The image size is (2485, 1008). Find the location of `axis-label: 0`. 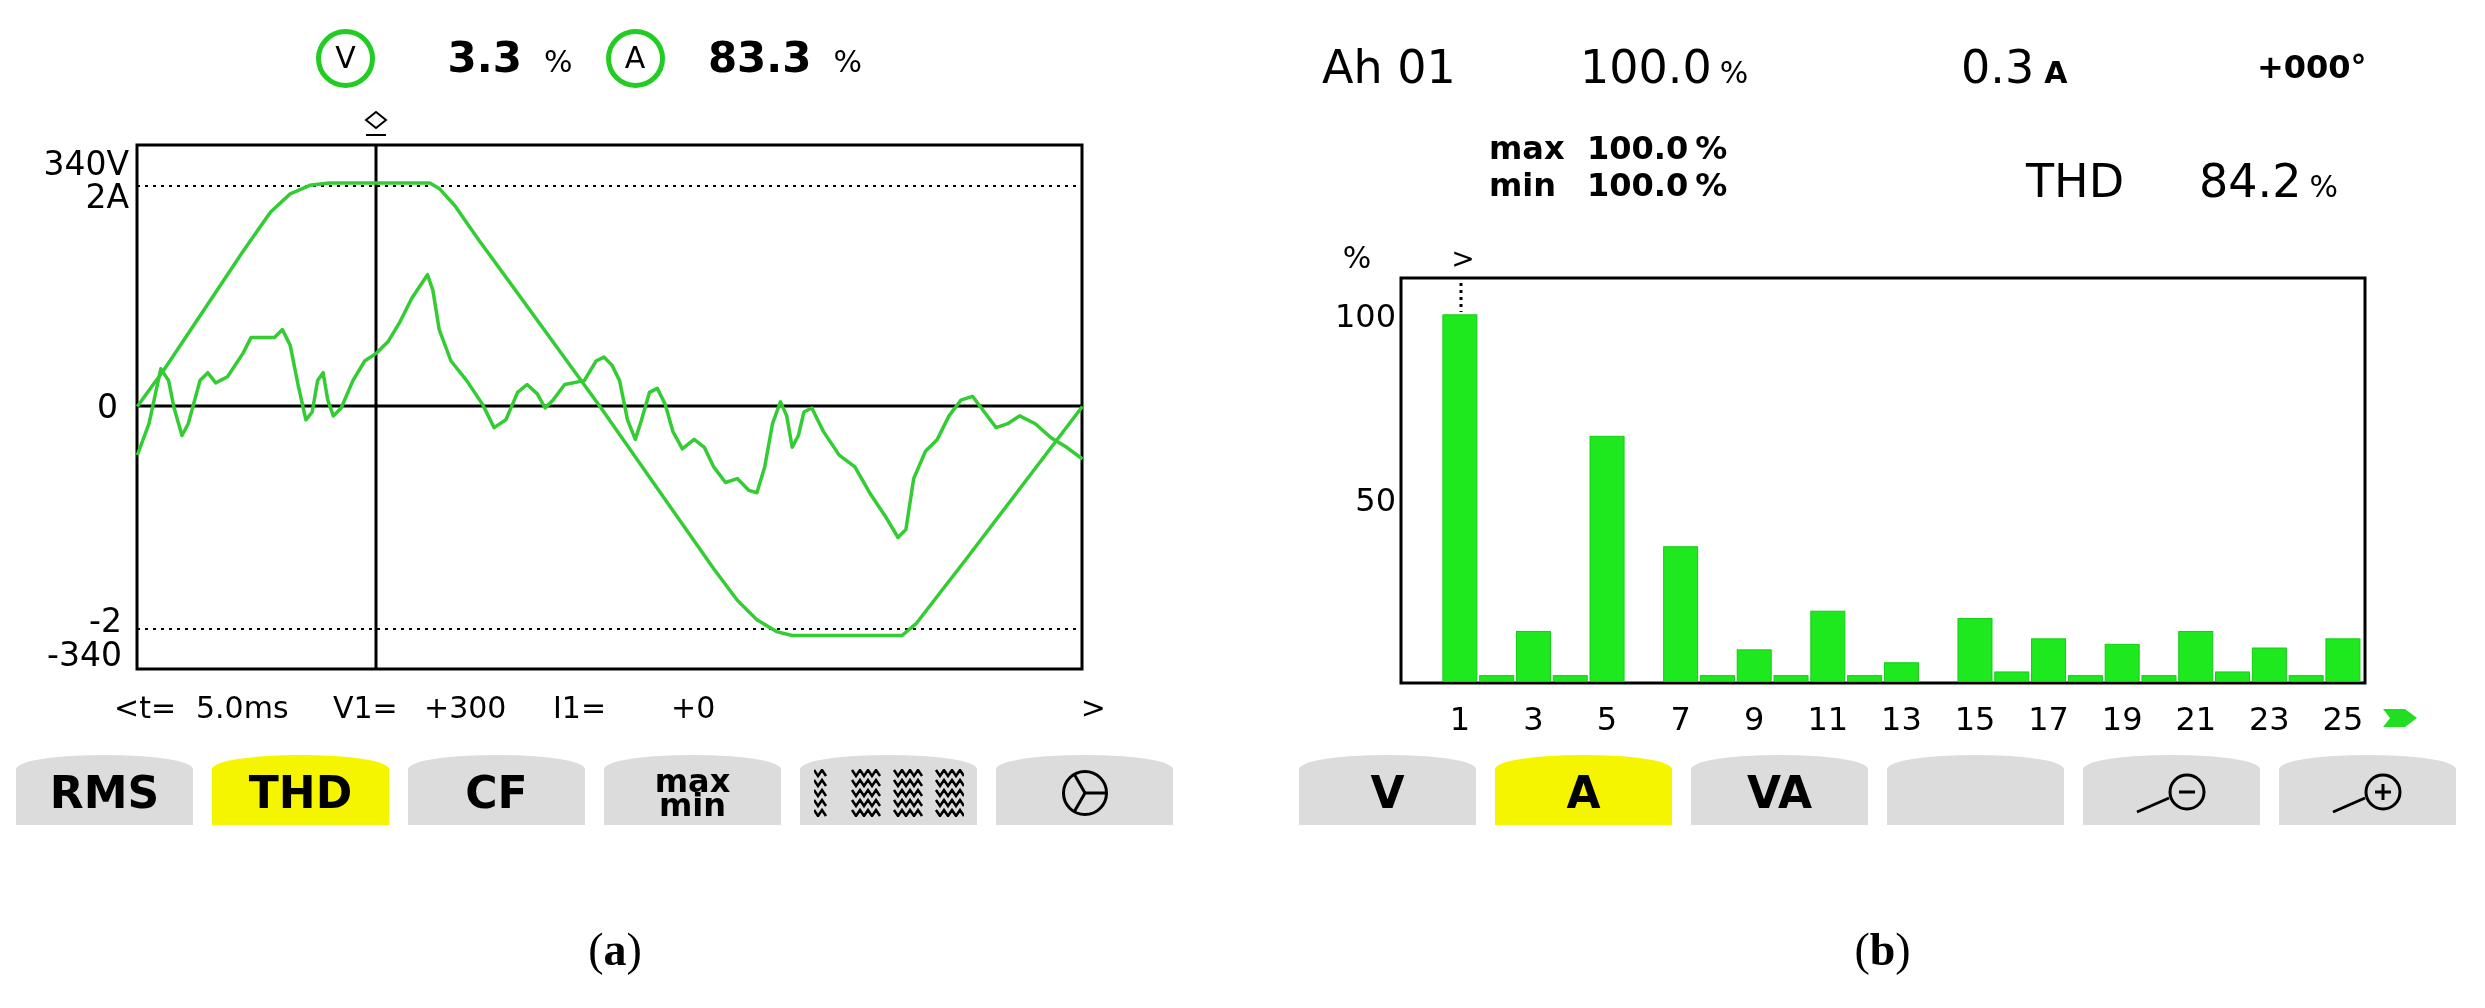

axis-label: 0 is located at coordinates (107, 406).